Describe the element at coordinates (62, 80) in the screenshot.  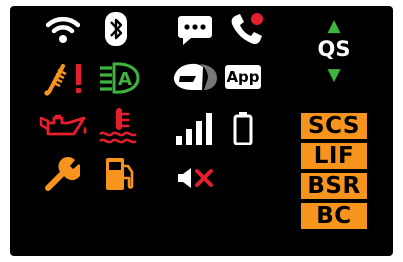
I see `suspension-warning-icon` at that location.